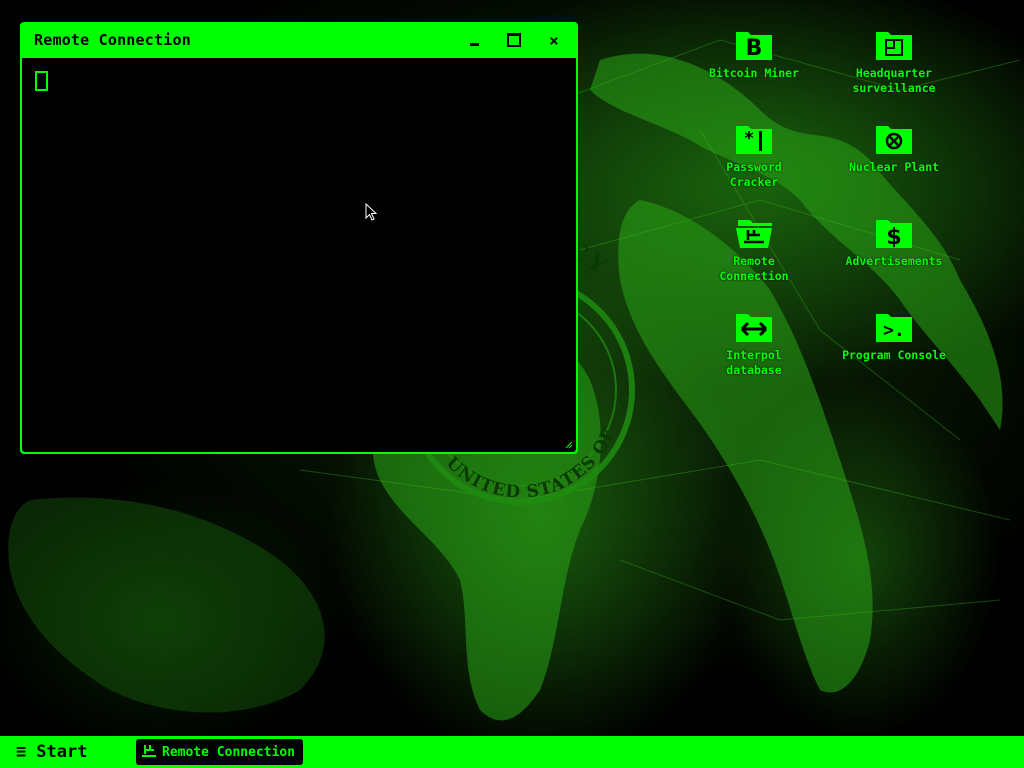 This screenshot has width=1024, height=768. What do you see at coordinates (474, 44) in the screenshot?
I see `minimize-icon` at bounding box center [474, 44].